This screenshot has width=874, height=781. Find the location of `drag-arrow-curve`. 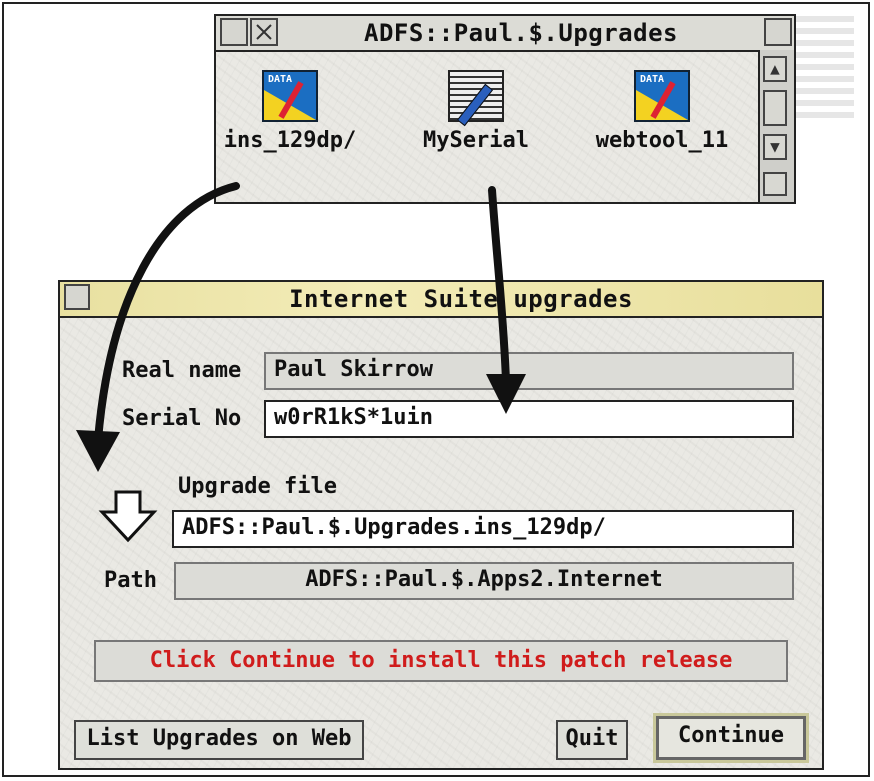

drag-arrow-curve is located at coordinates (167, 313).